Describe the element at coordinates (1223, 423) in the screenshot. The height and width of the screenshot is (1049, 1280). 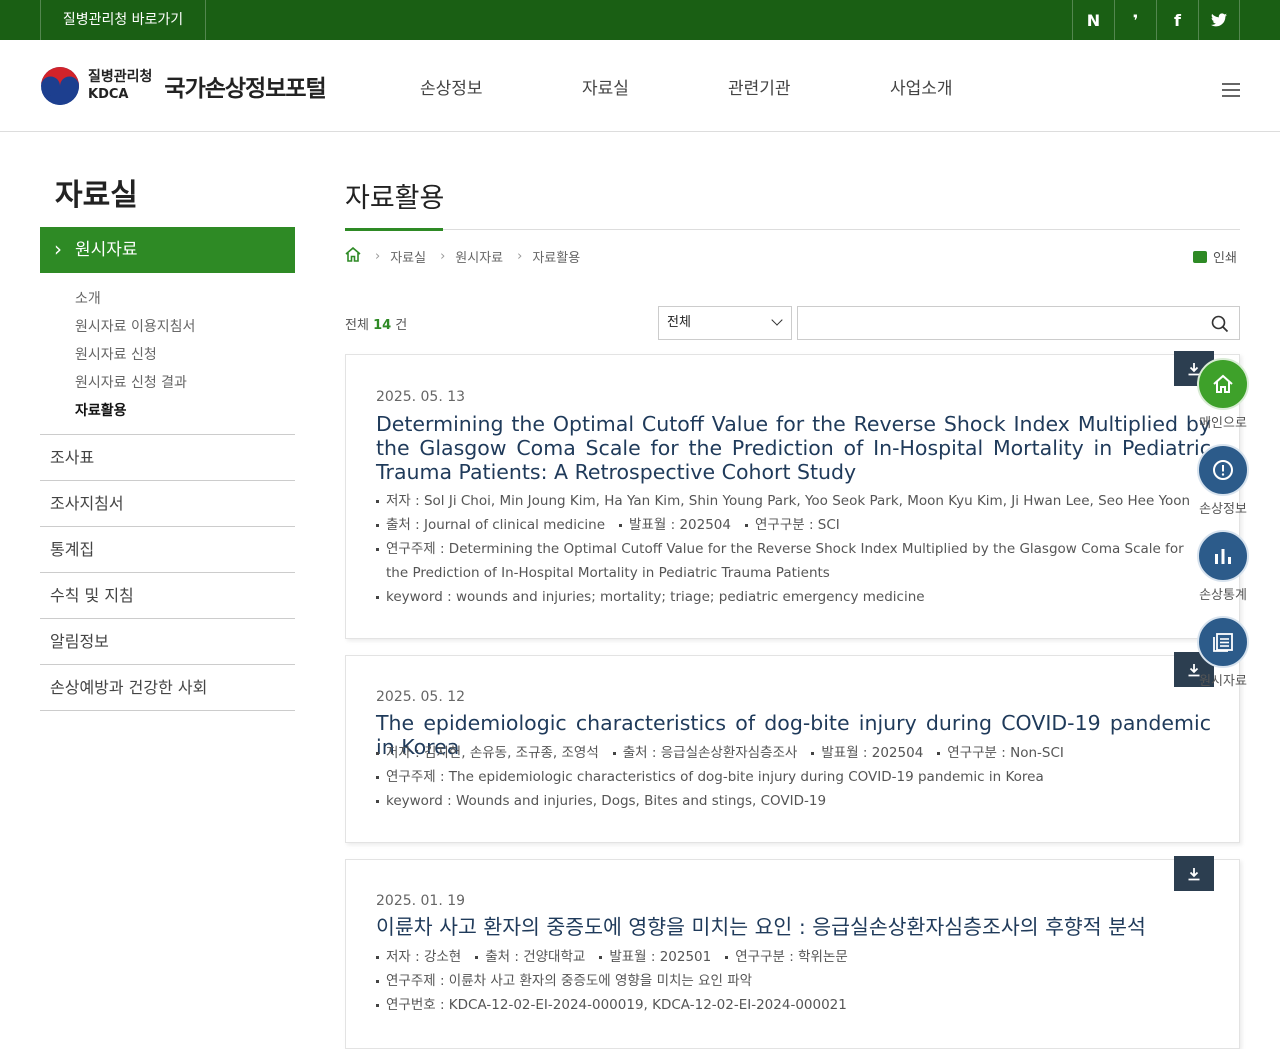
I see `quick-label: 메인으로` at that location.